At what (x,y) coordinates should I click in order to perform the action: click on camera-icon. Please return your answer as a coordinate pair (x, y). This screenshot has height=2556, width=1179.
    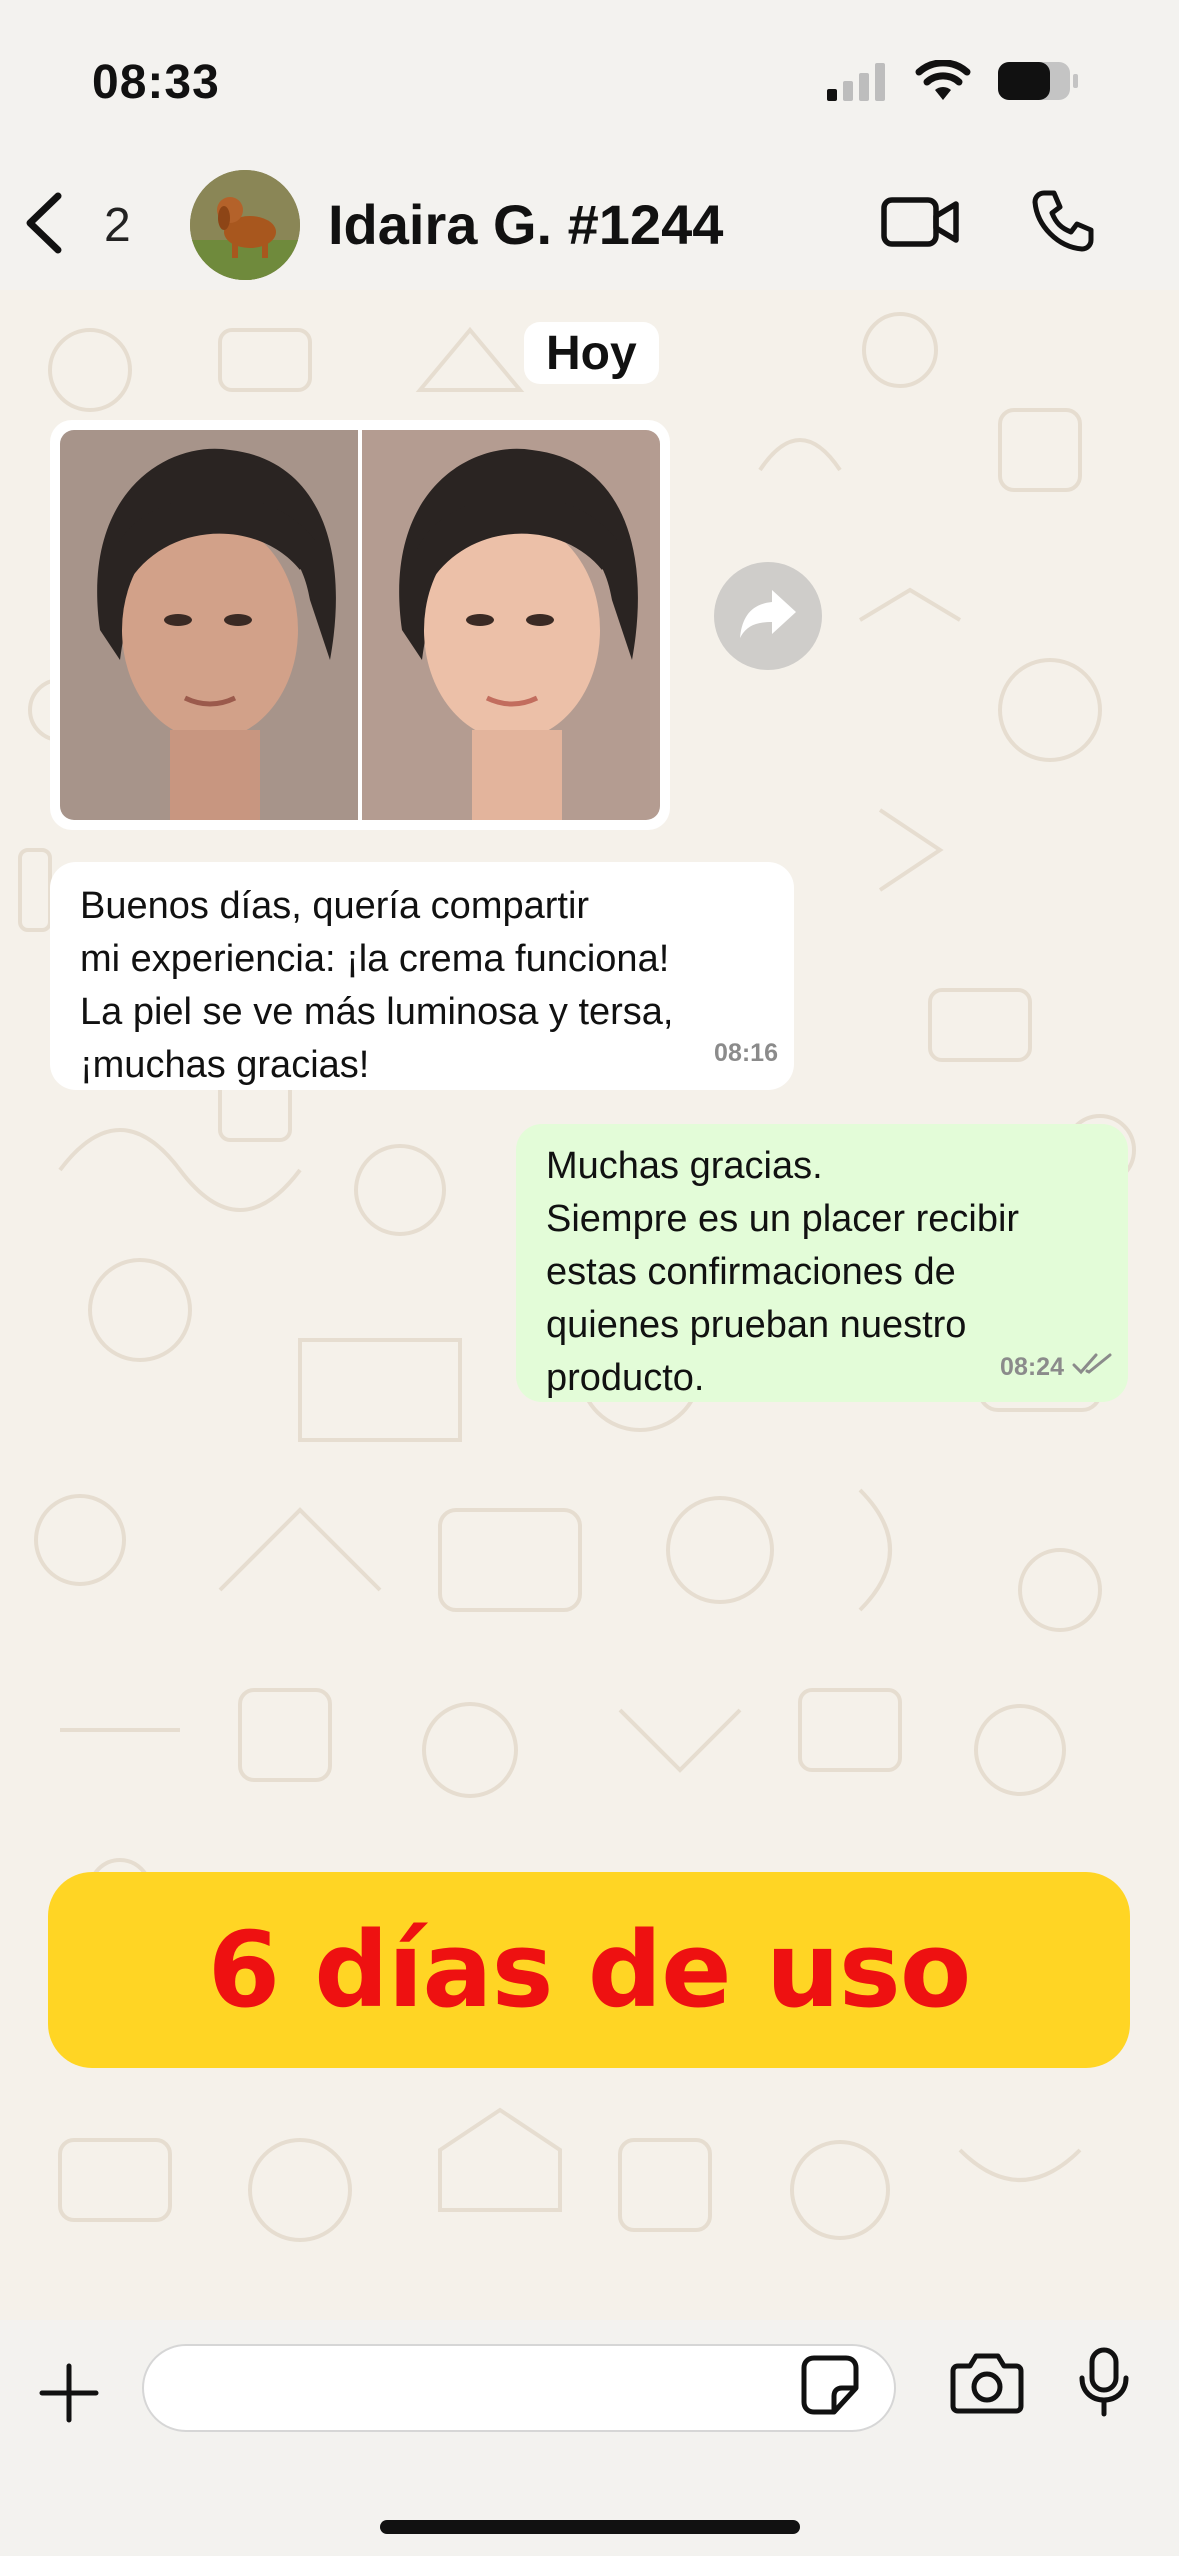
    Looking at the image, I should click on (987, 2385).